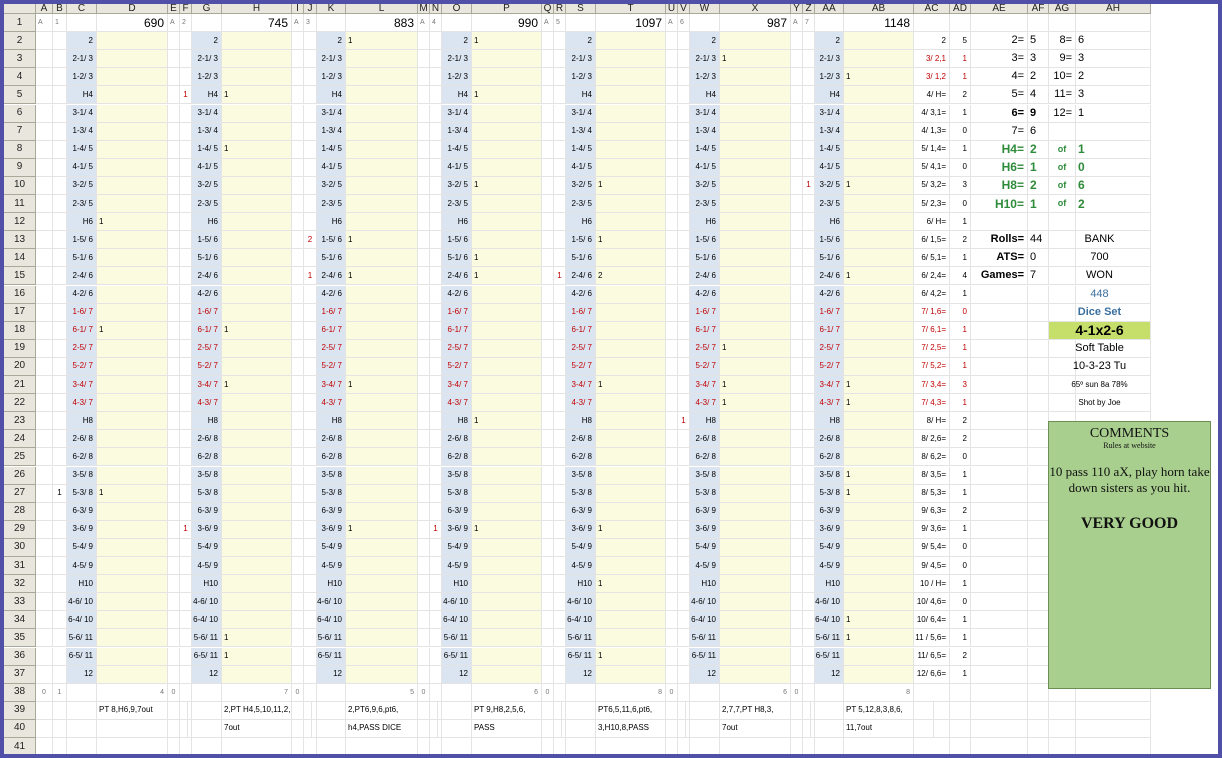 The image size is (1222, 758). I want to click on column-header-m: M, so click(424, 9).